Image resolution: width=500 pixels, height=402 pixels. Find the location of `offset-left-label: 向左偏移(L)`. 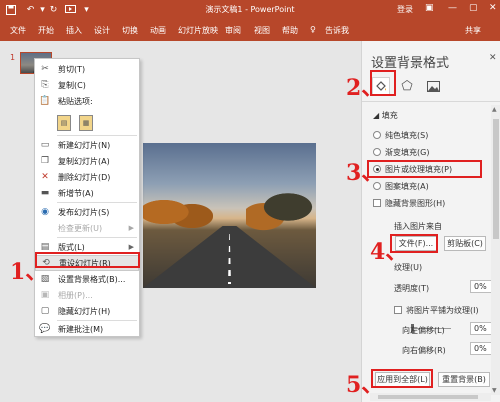

offset-left-label: 向左偏移(L) is located at coordinates (423, 330).